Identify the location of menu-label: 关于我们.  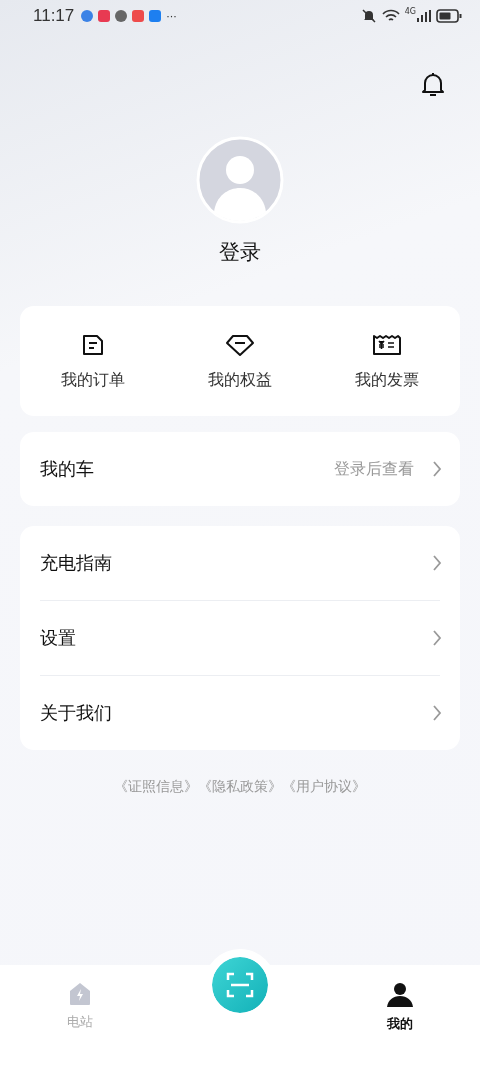
(76, 713).